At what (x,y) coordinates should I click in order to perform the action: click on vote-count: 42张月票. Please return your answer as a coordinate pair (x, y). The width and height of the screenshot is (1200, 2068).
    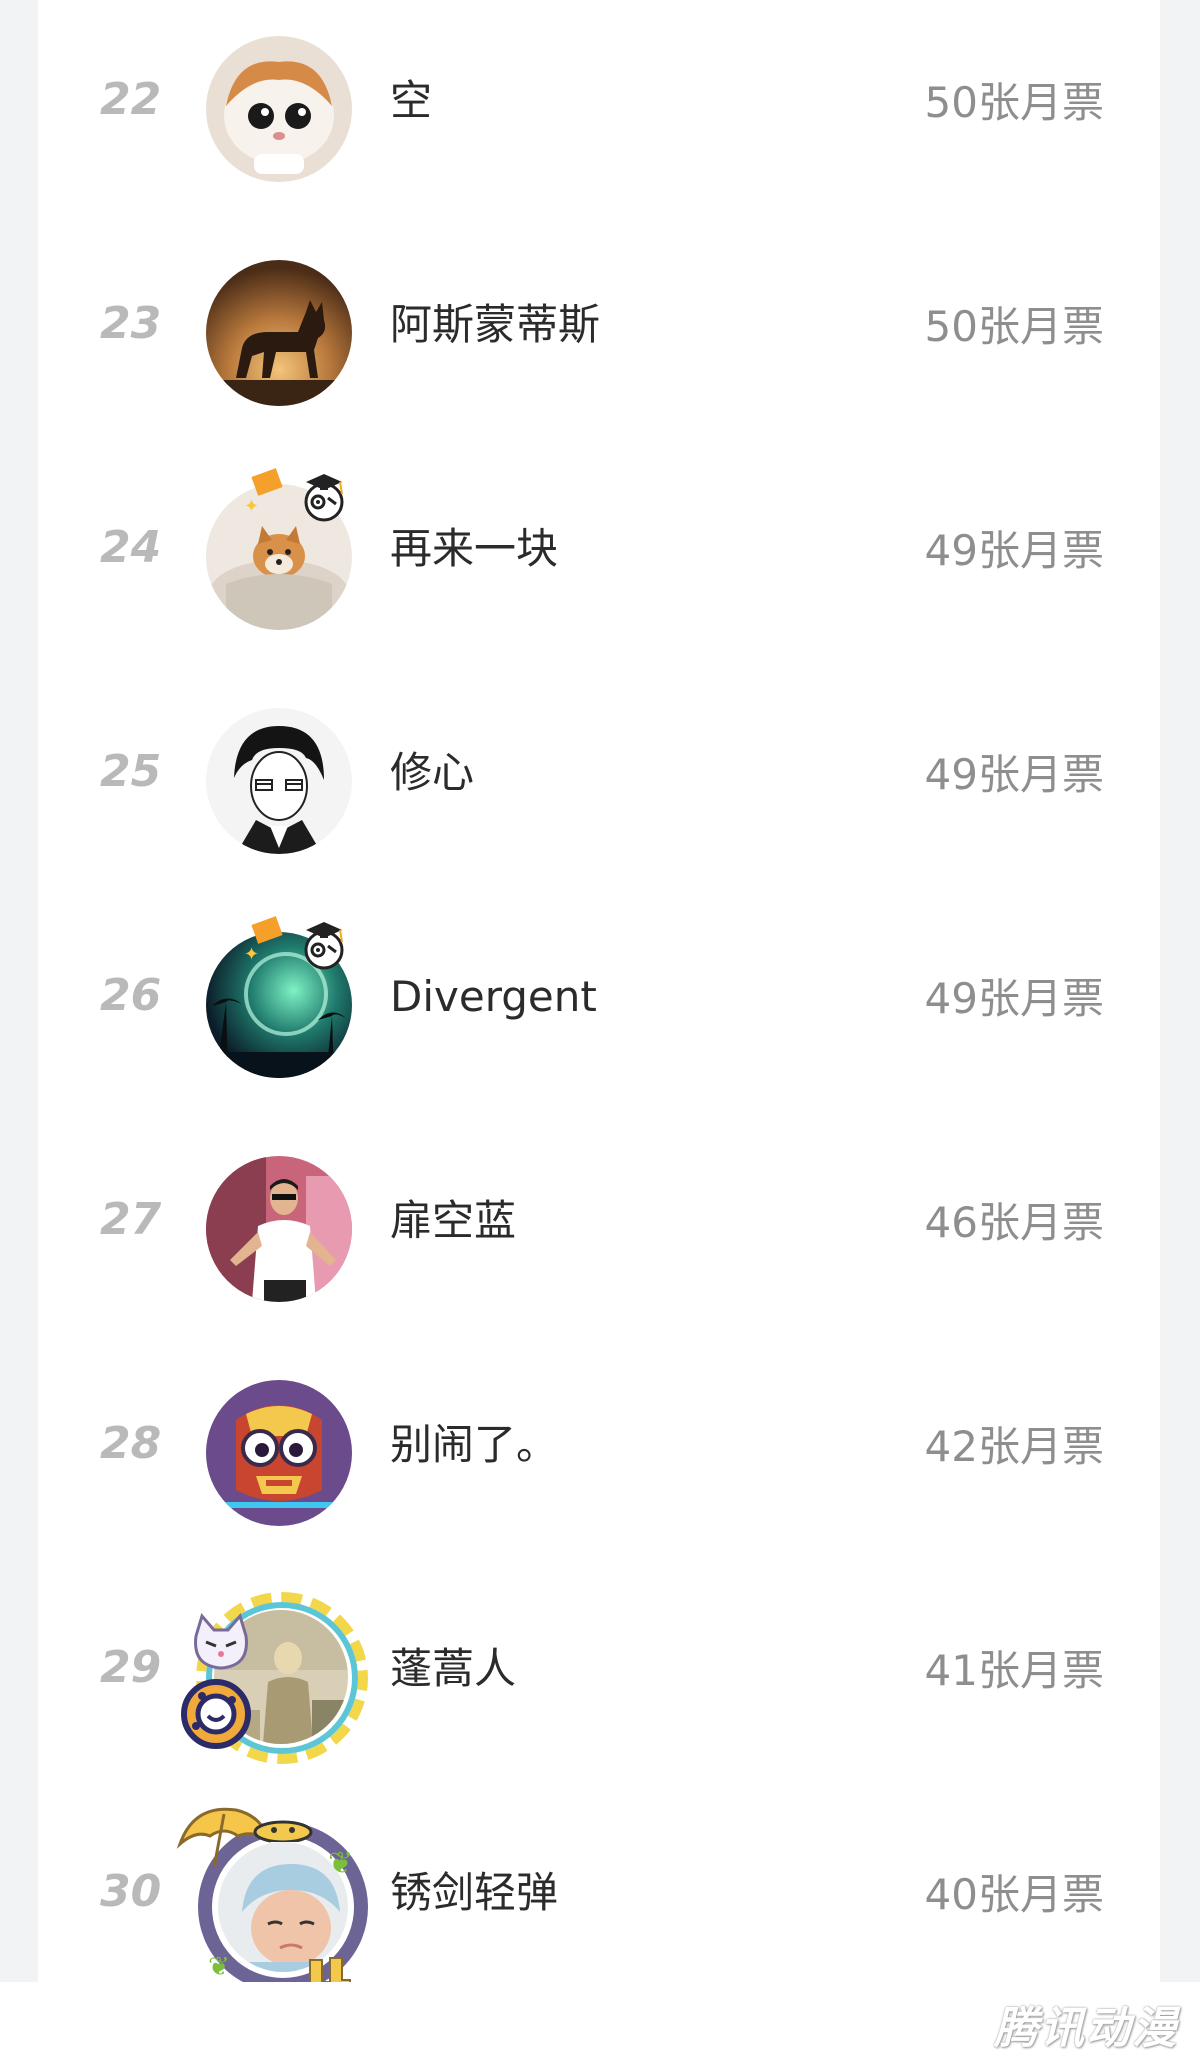
    Looking at the image, I should click on (1014, 1446).